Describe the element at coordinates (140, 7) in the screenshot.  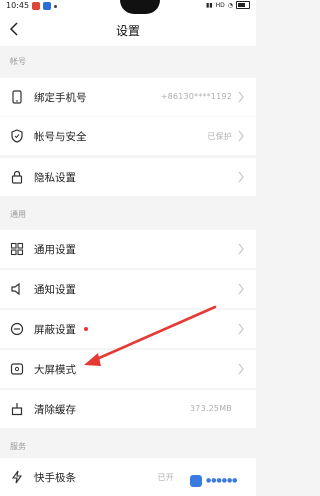
I see `camera-notch` at that location.